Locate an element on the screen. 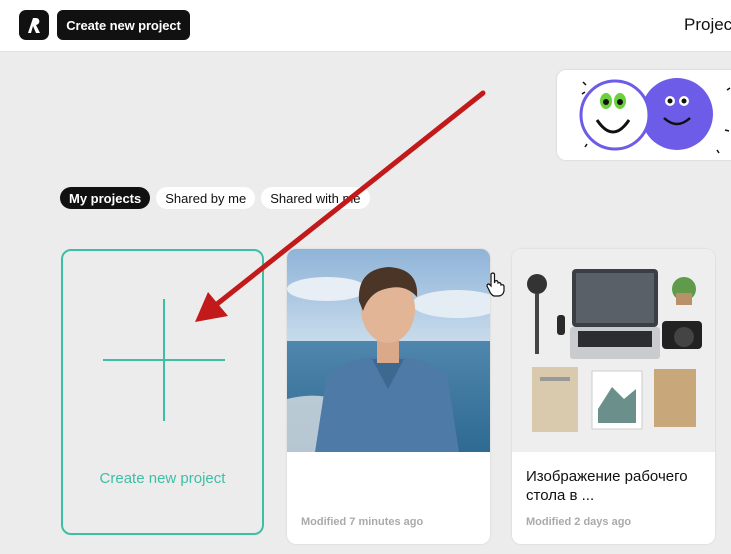 The image size is (731, 554). modified-timestamp: Modified 7 minutes ago is located at coordinates (362, 522).